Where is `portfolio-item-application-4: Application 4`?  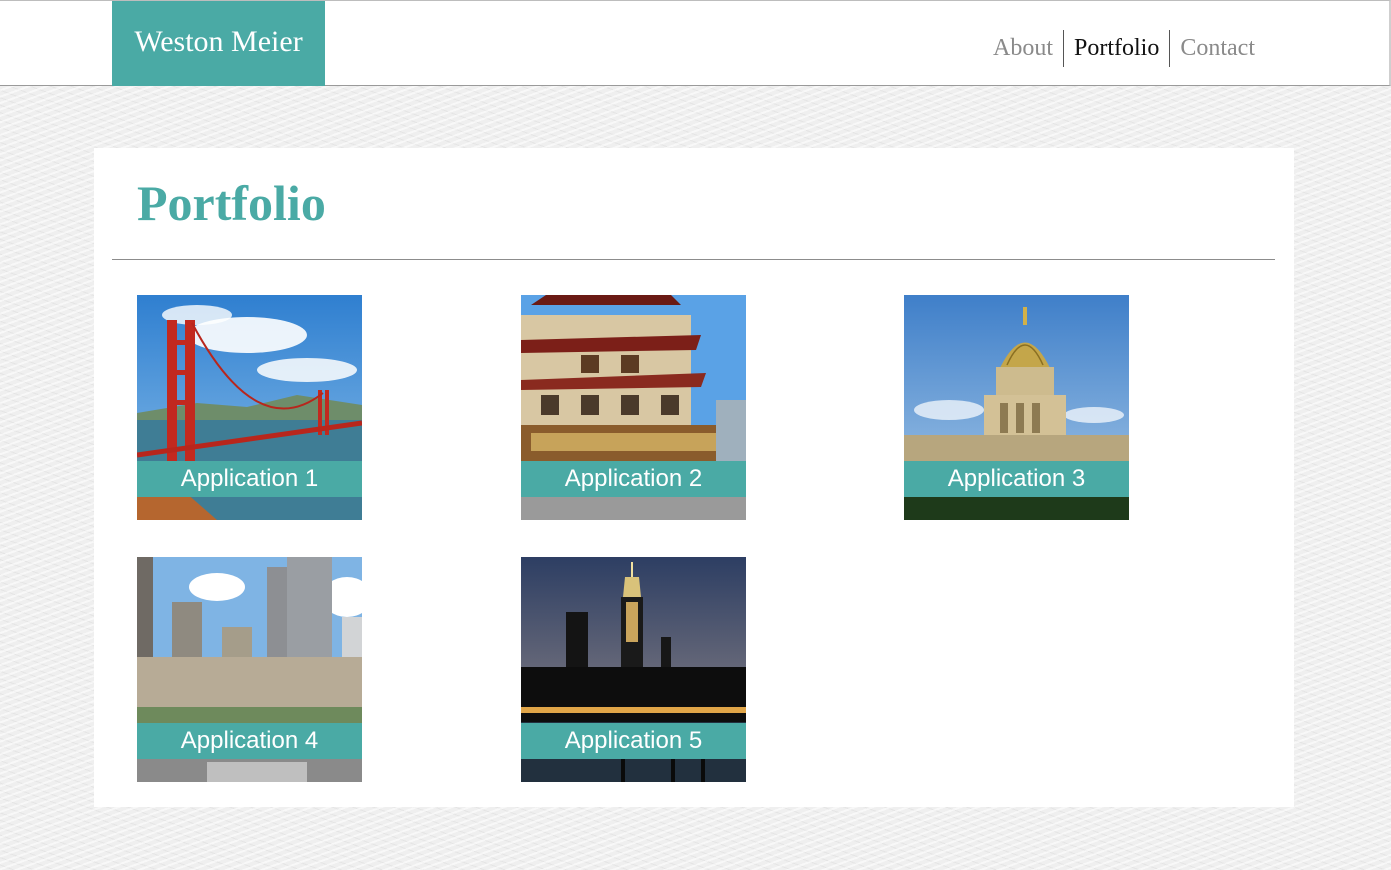
portfolio-item-application-4: Application 4 is located at coordinates (249, 669).